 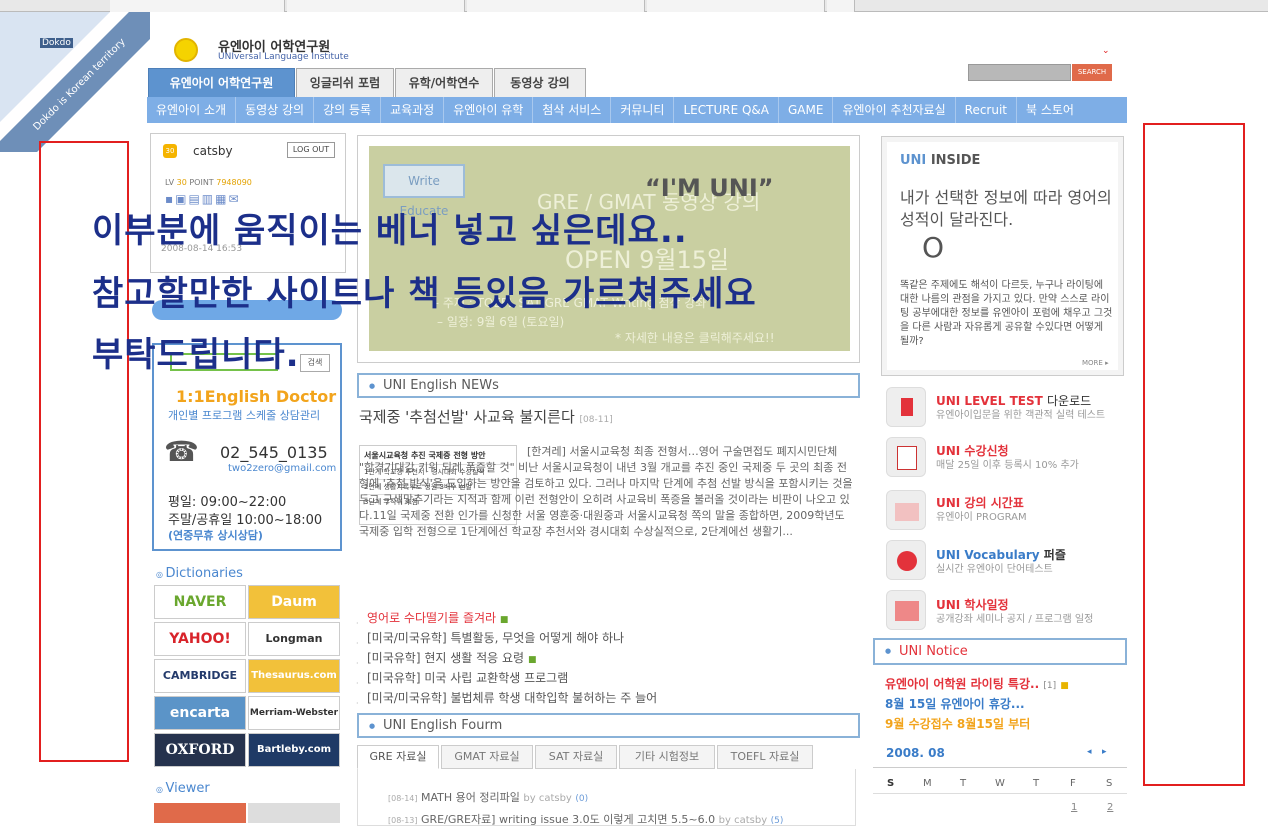 What do you see at coordinates (582, 799) in the screenshot?
I see `post-count: (0)` at bounding box center [582, 799].